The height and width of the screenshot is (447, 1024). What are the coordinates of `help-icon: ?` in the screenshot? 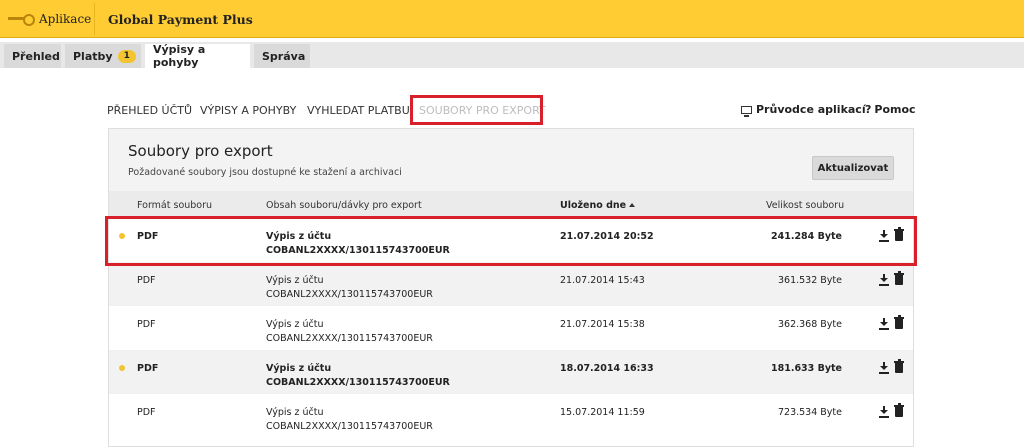 It's located at (868, 109).